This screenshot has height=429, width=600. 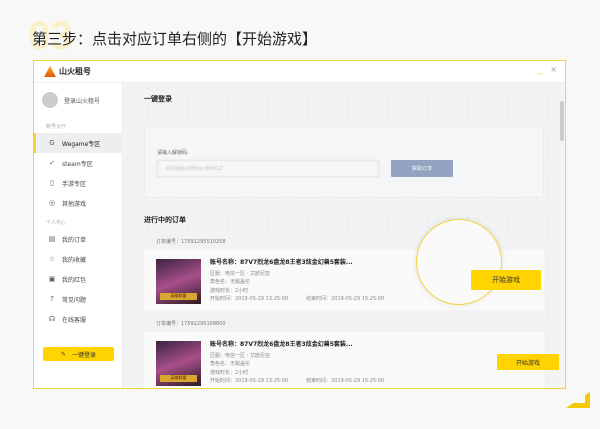 I want to click on sidebar-item-favorites: ☆ 我的收藏, so click(x=78, y=259).